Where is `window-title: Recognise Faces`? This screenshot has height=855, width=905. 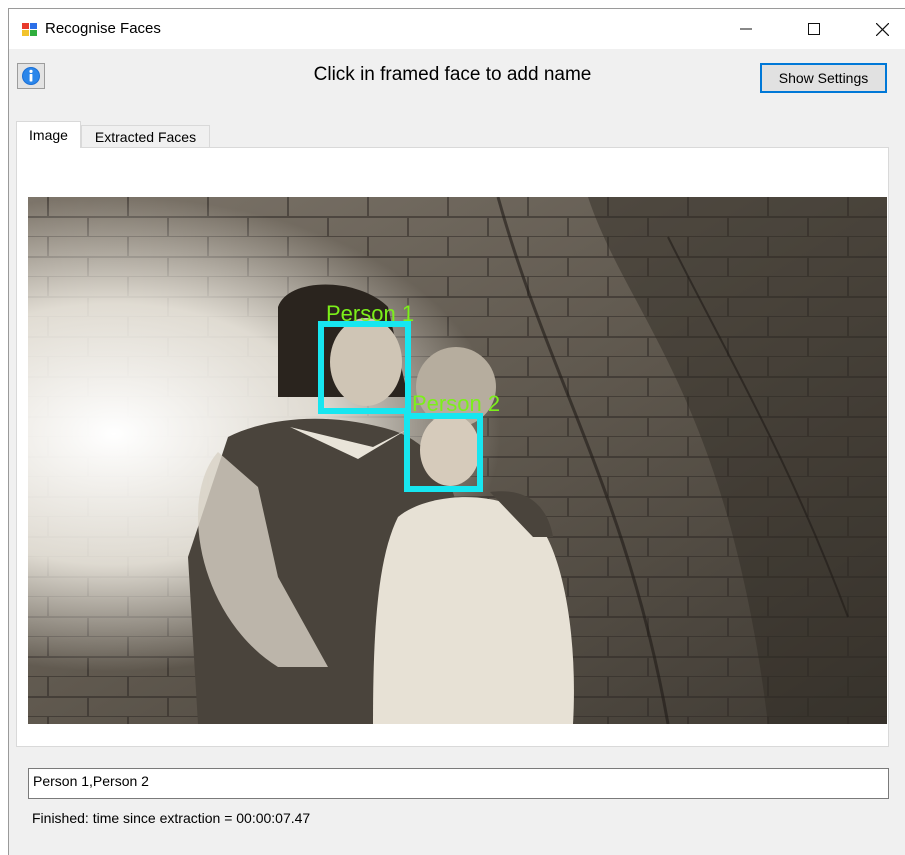 window-title: Recognise Faces is located at coordinates (103, 28).